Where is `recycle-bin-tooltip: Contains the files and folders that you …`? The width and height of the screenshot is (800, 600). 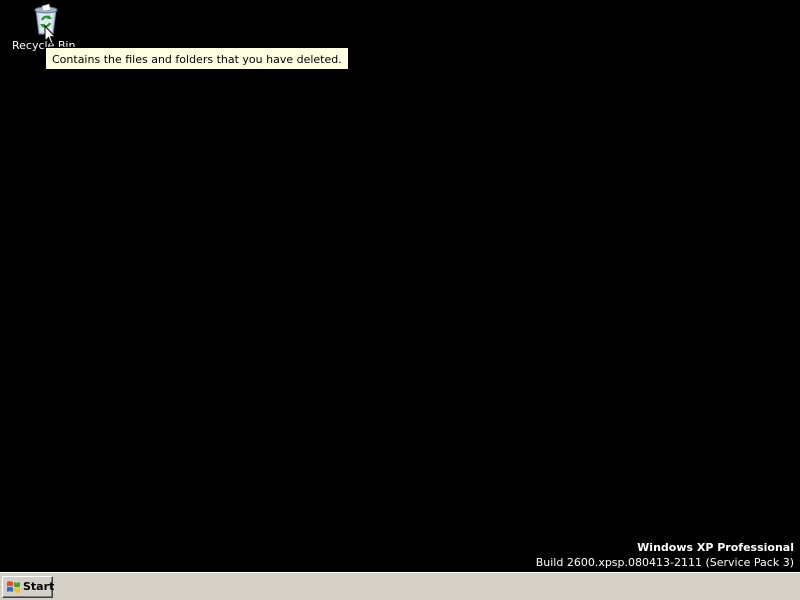 recycle-bin-tooltip: Contains the files and folders that you … is located at coordinates (197, 58).